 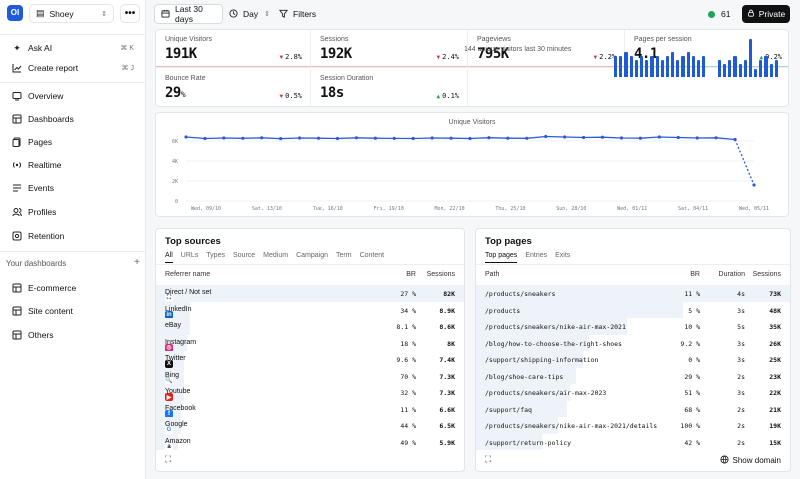 I want to click on tab-content: Content, so click(x=372, y=257).